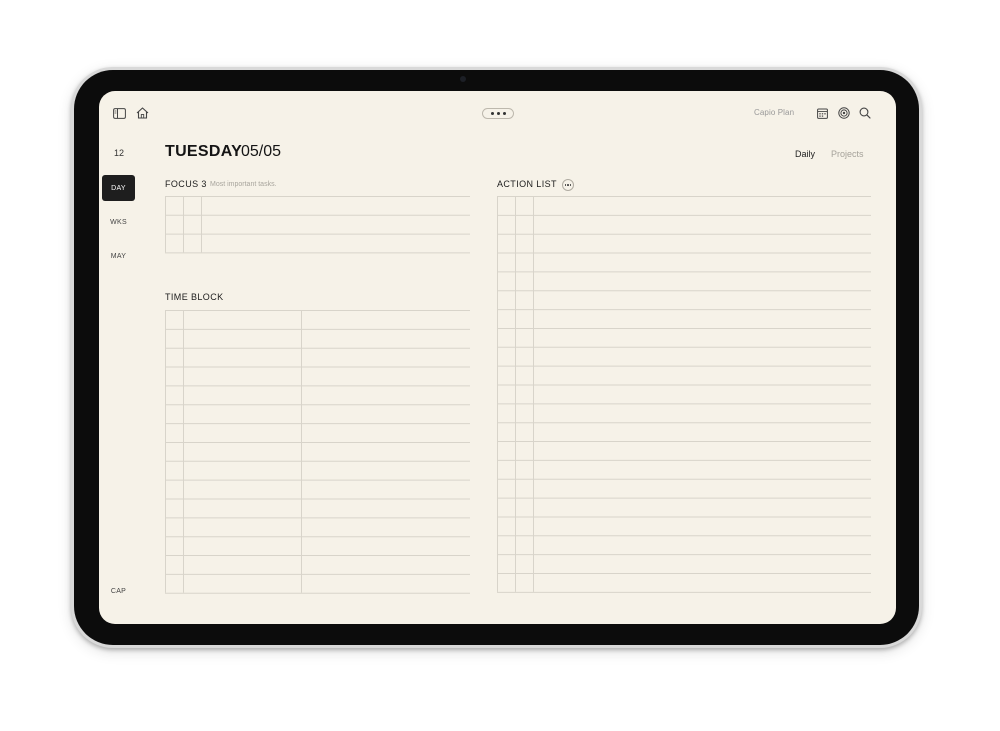 The height and width of the screenshot is (731, 1000). What do you see at coordinates (847, 154) in the screenshot?
I see `tab-projects: Projects` at bounding box center [847, 154].